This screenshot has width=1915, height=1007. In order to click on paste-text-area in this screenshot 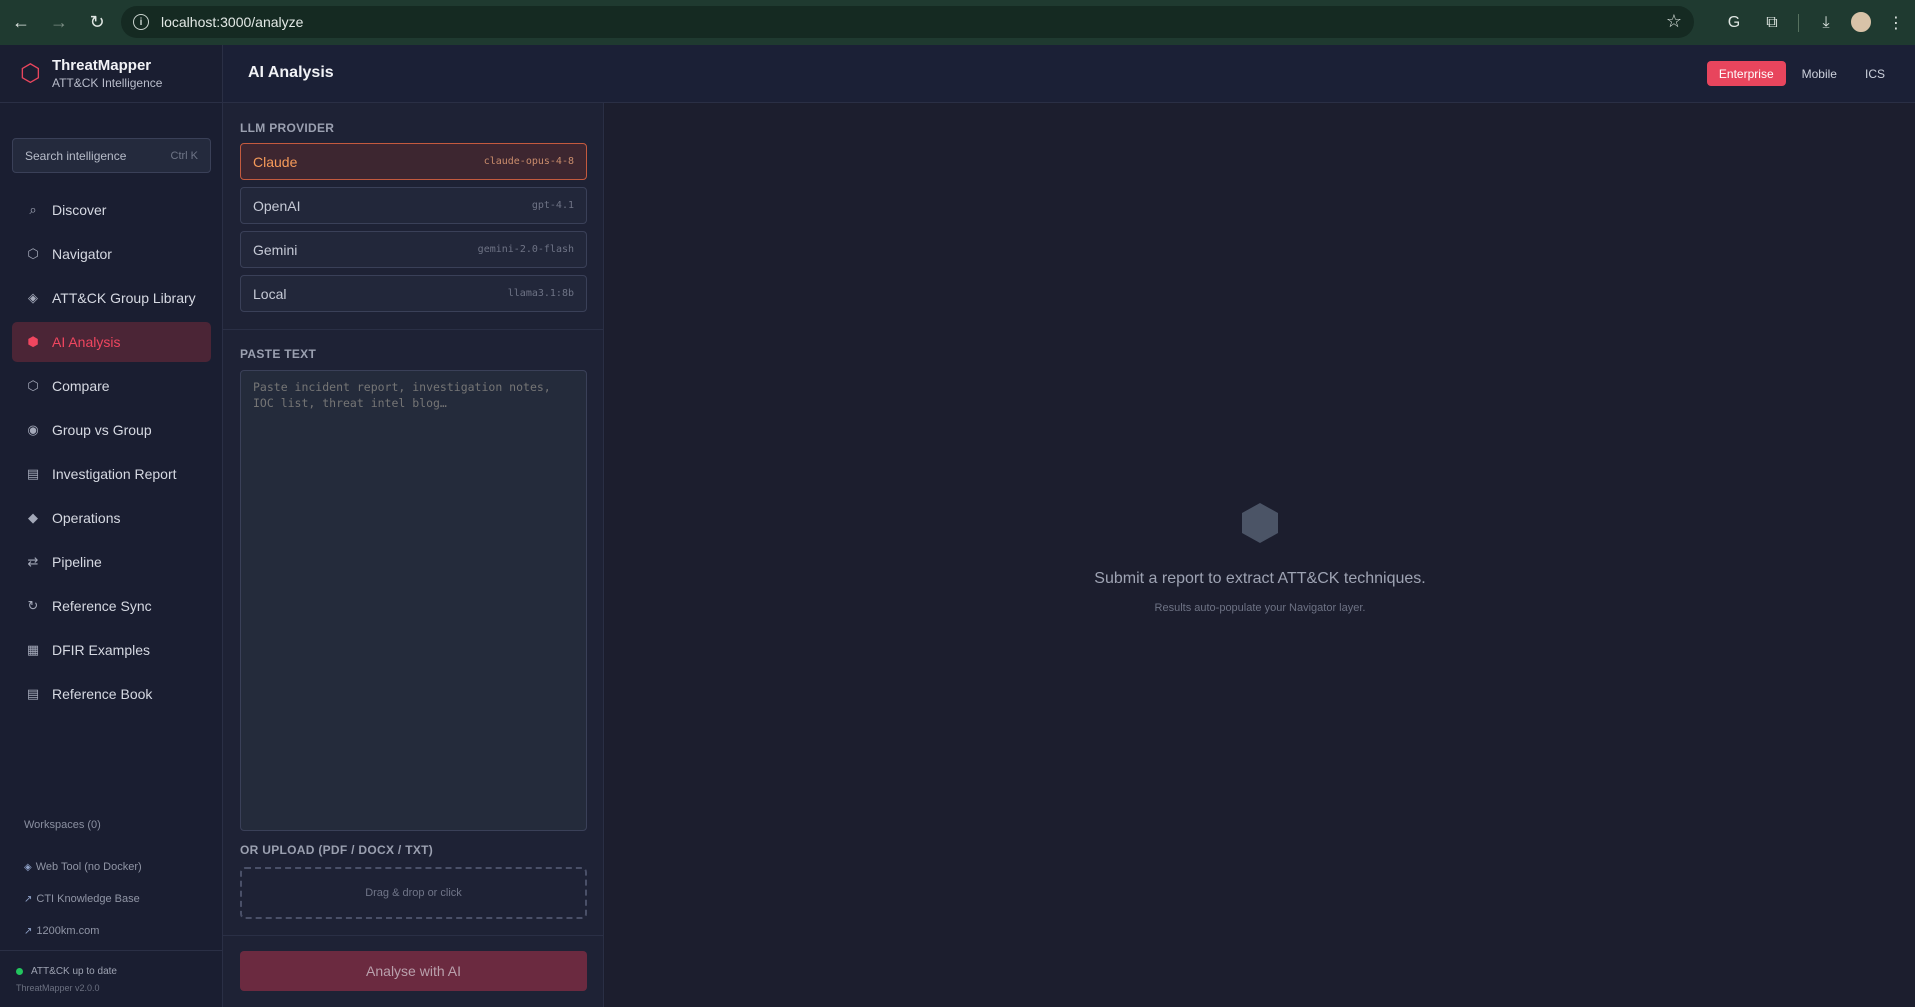, I will do `click(413, 600)`.